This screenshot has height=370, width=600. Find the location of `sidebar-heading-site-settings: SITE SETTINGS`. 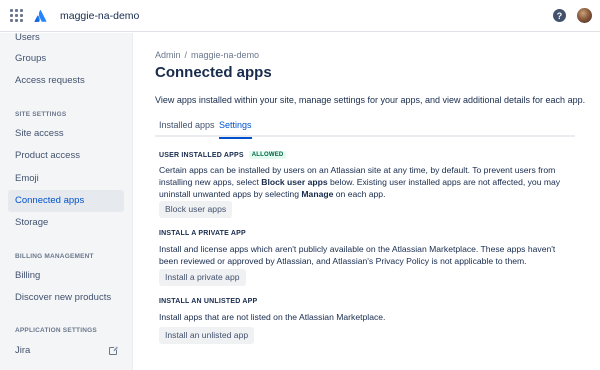

sidebar-heading-site-settings: SITE SETTINGS is located at coordinates (41, 114).